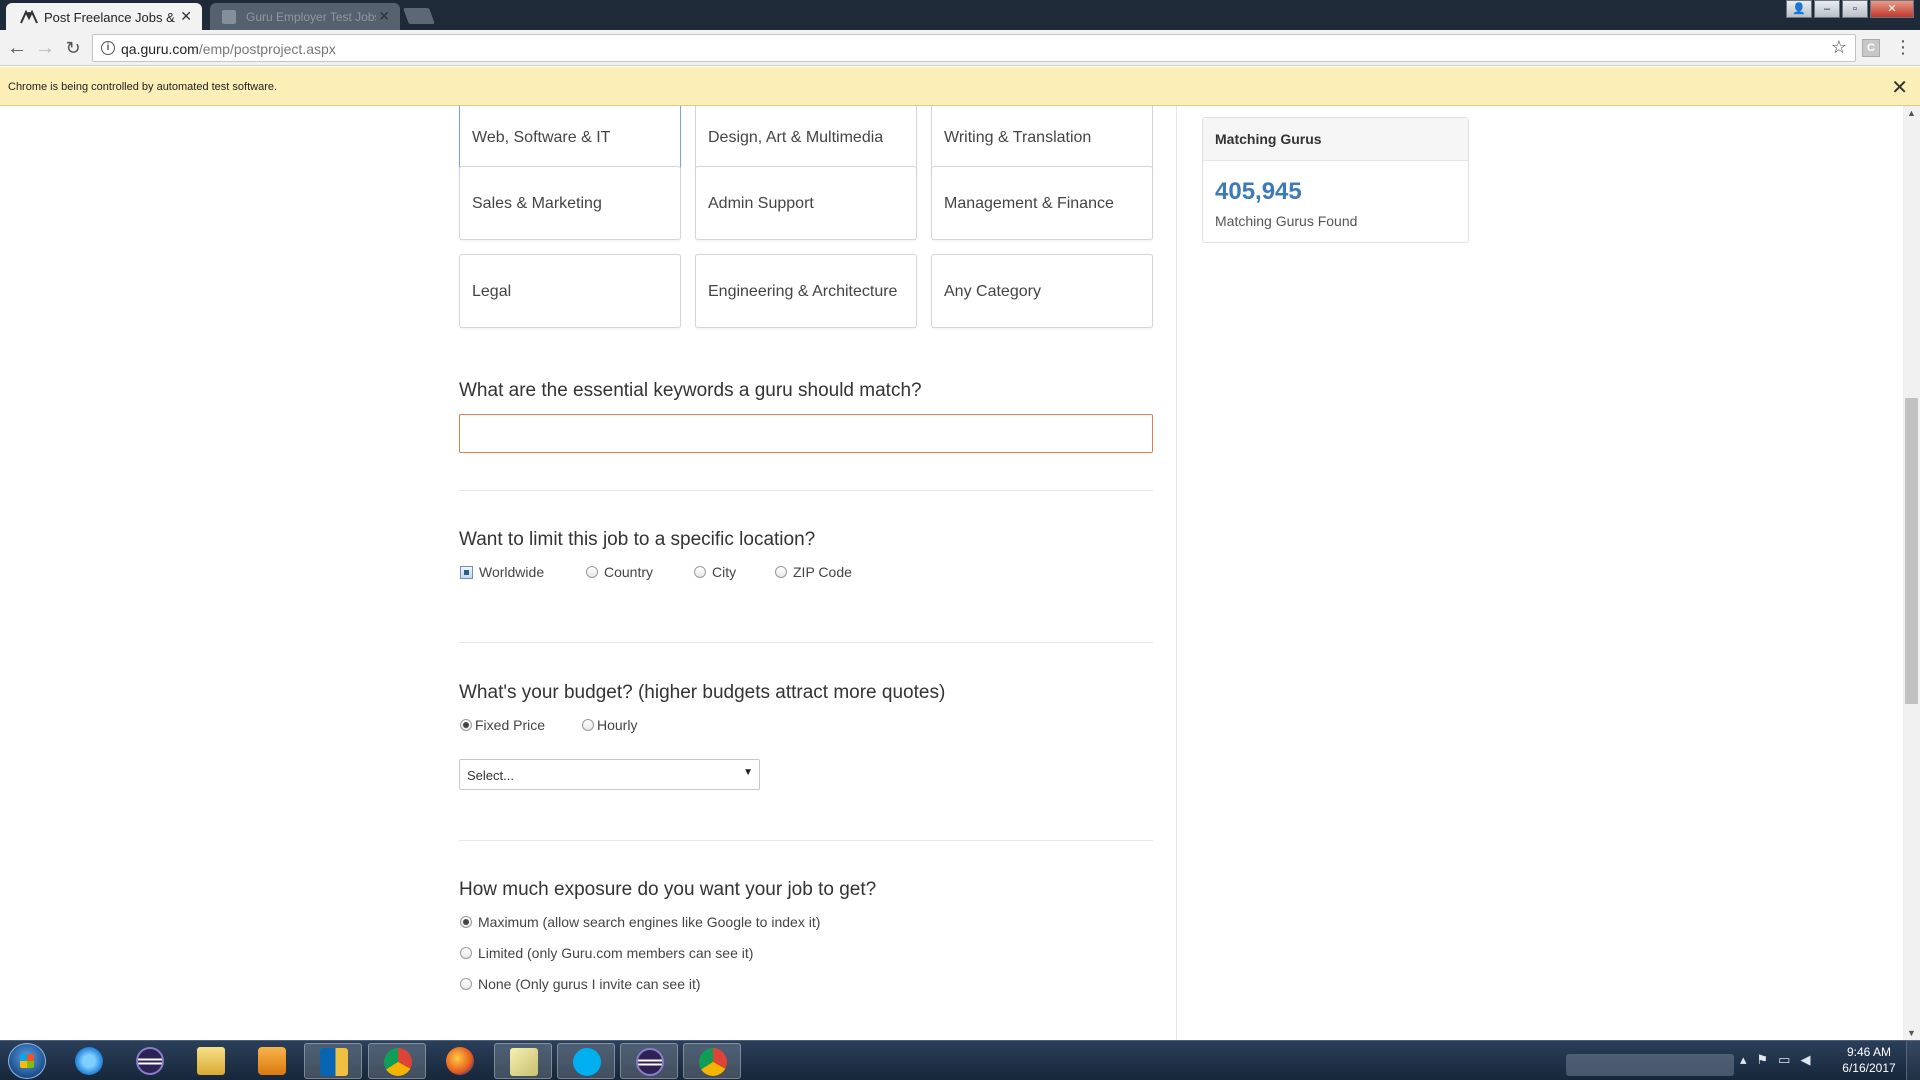  I want to click on outlook-icon, so click(334, 1062).